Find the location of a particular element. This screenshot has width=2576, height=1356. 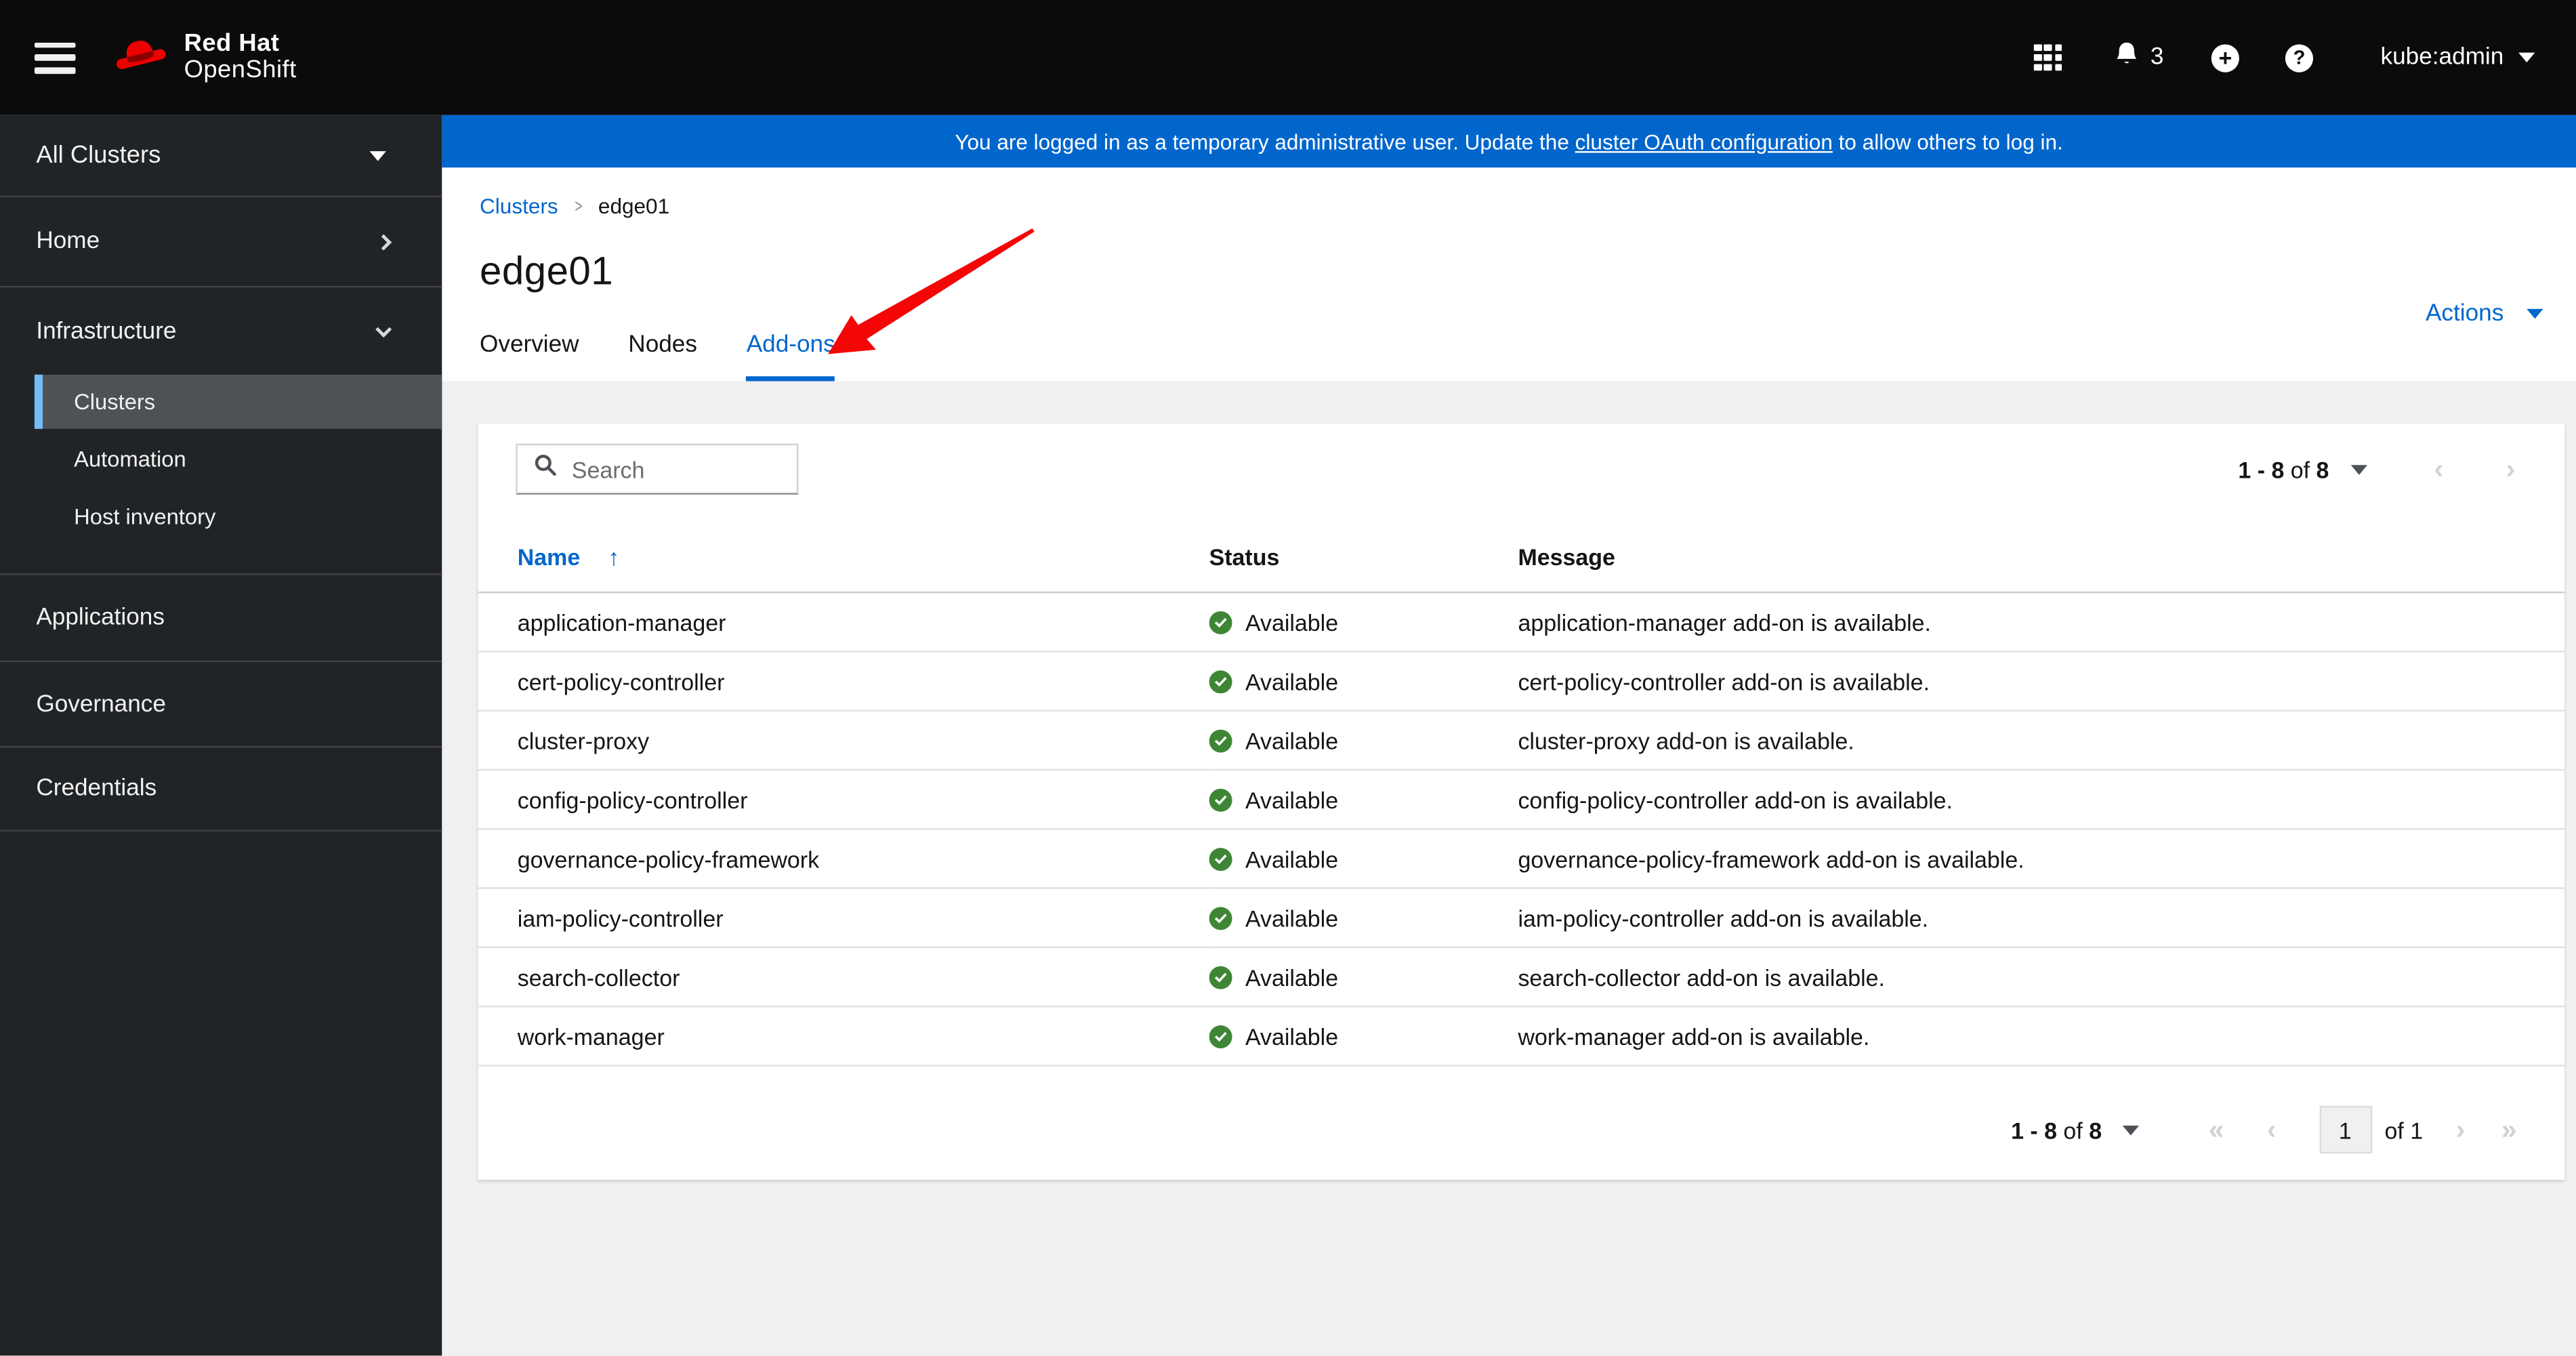

masthead-left: Red Hat OpenShift is located at coordinates (148, 57).